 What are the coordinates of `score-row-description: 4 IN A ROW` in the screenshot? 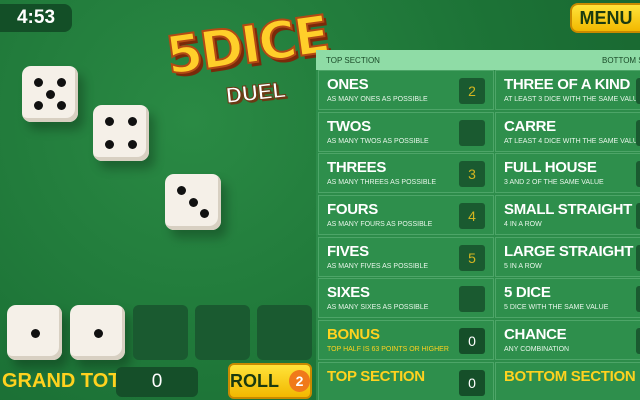 It's located at (523, 225).